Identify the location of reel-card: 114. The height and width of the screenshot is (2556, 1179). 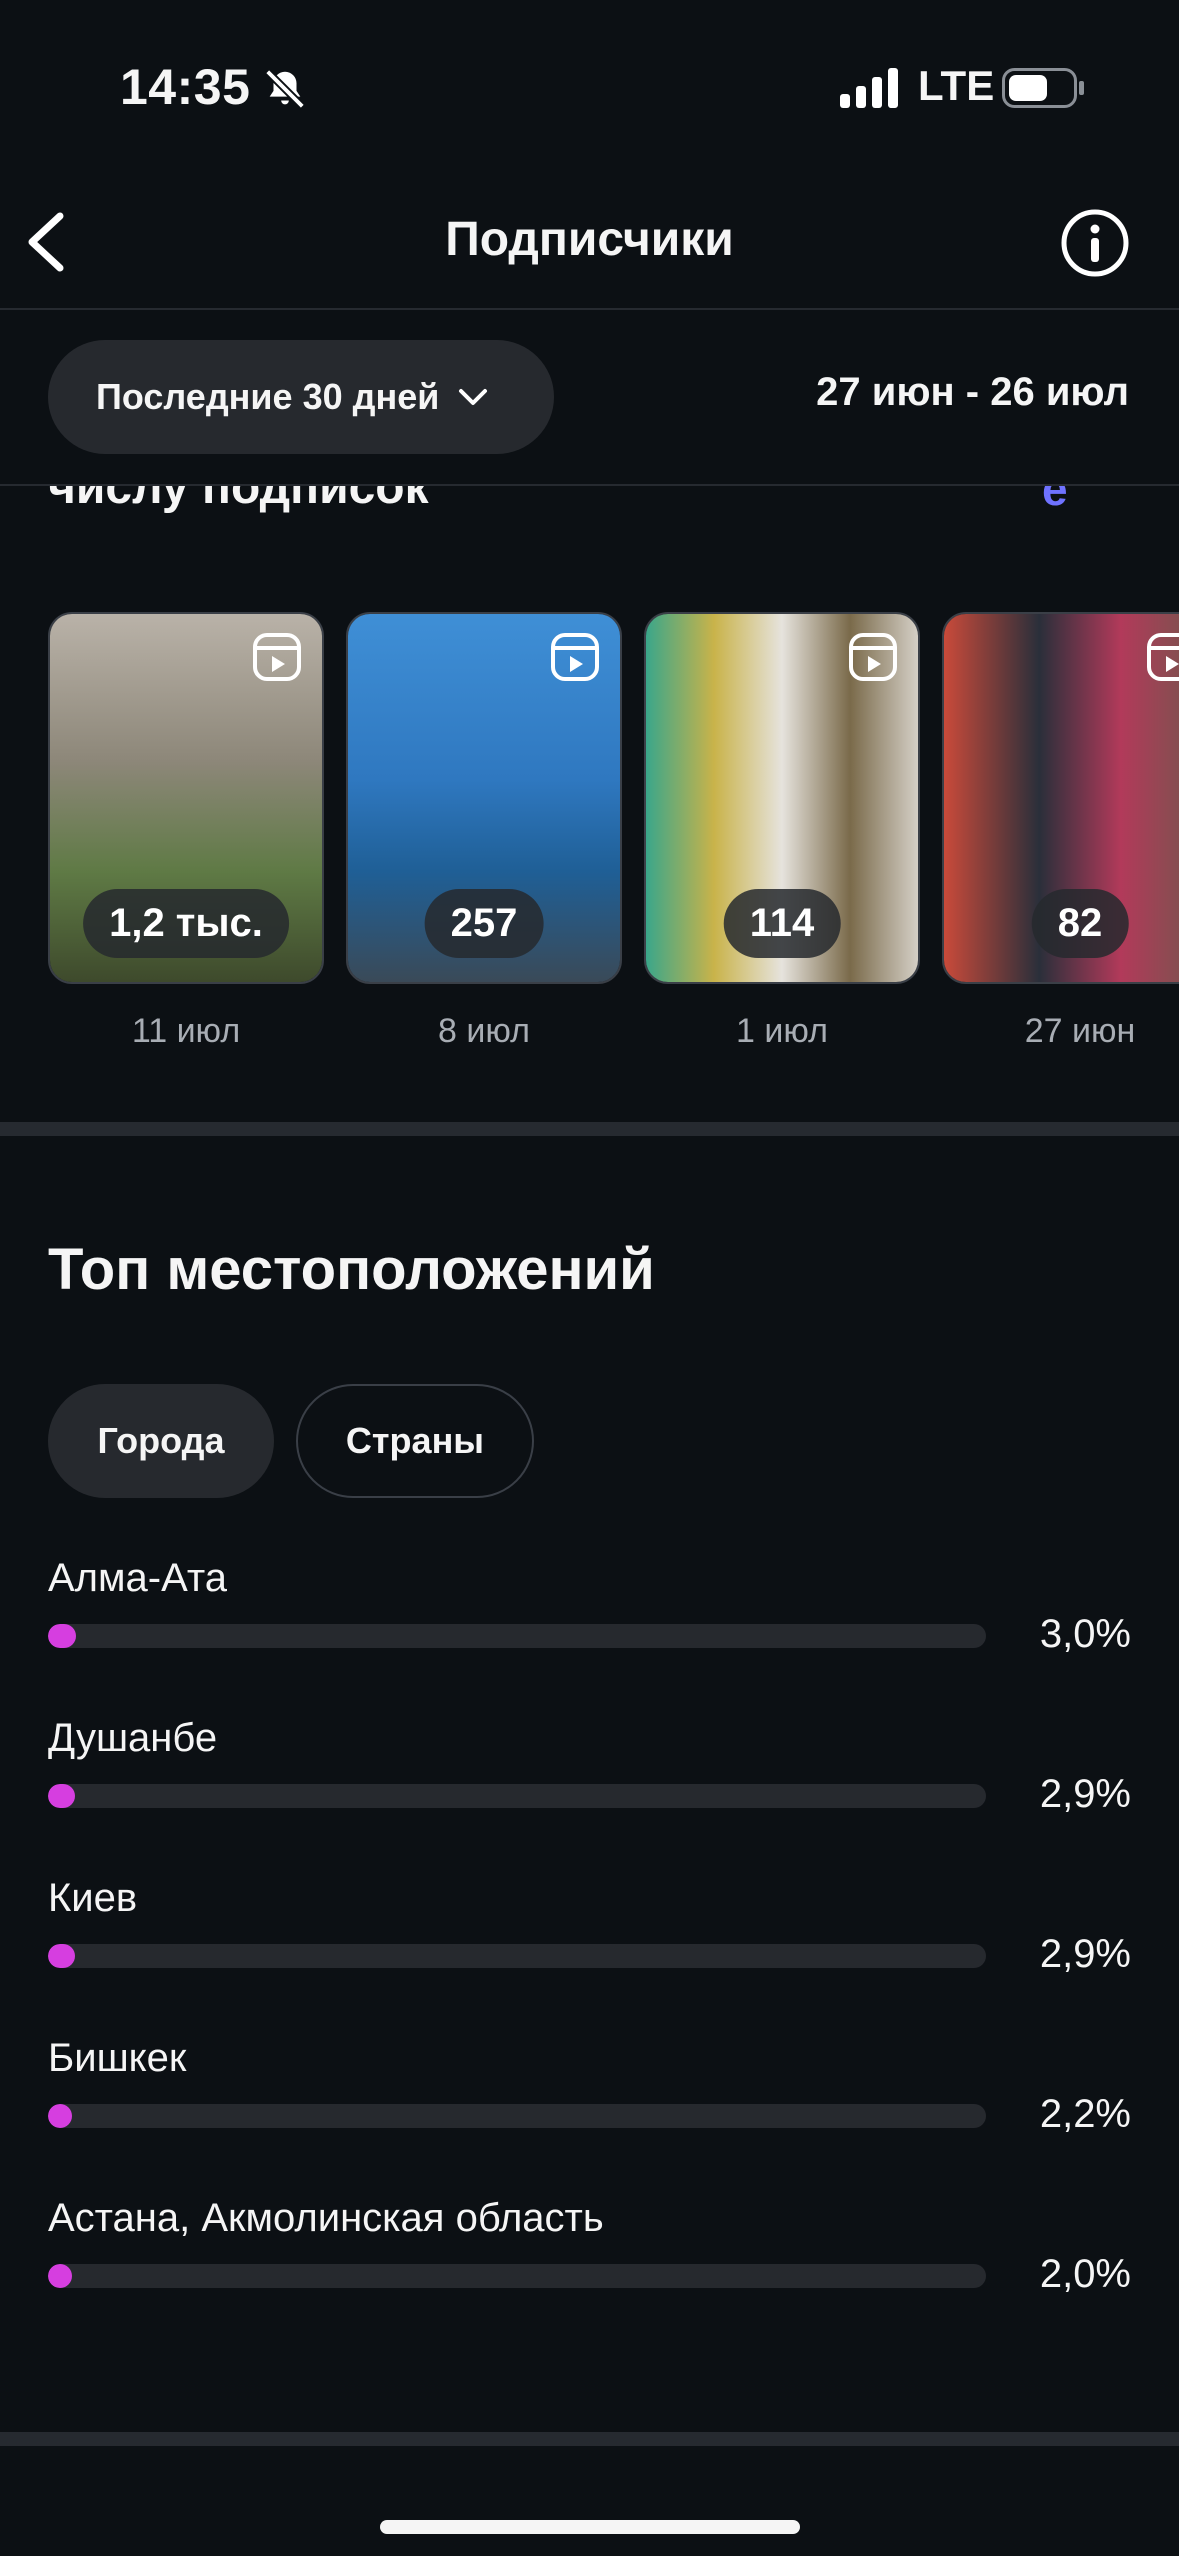
(782, 798).